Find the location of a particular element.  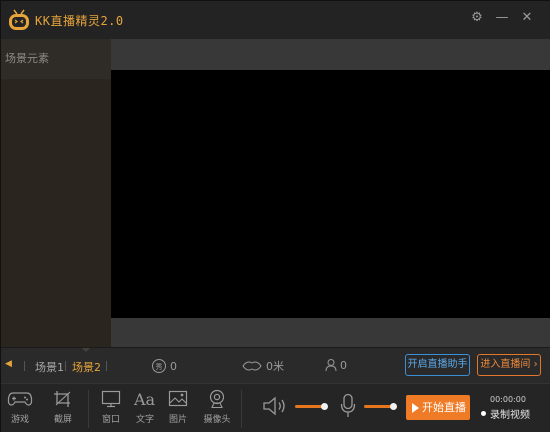

window-icon is located at coordinates (111, 399).